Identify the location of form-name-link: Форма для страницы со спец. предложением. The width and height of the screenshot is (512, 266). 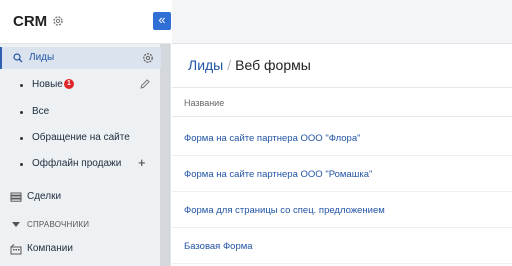
(284, 210).